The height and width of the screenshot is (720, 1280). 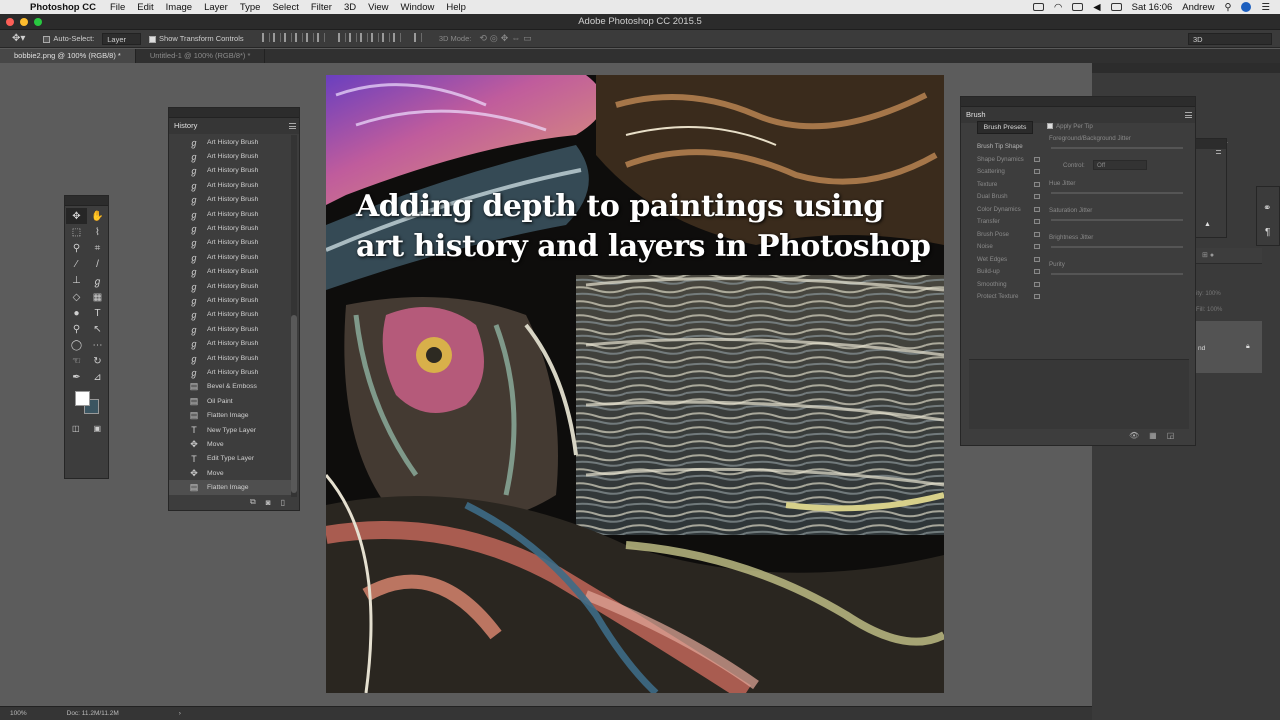 What do you see at coordinates (76, 281) in the screenshot?
I see `clone-stamp-icon: ⊥` at bounding box center [76, 281].